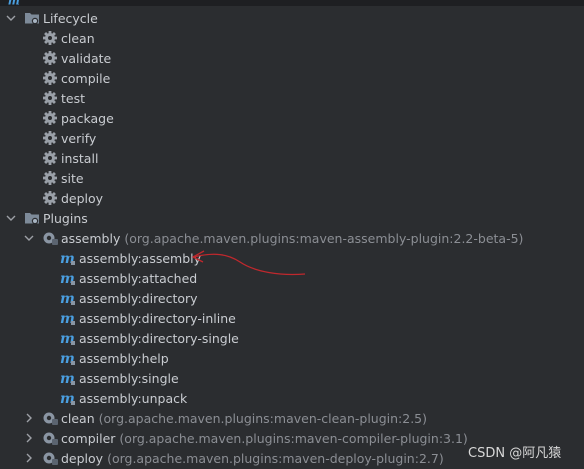  Describe the element at coordinates (65, 218) in the screenshot. I see `plugins-label: Plugins` at that location.